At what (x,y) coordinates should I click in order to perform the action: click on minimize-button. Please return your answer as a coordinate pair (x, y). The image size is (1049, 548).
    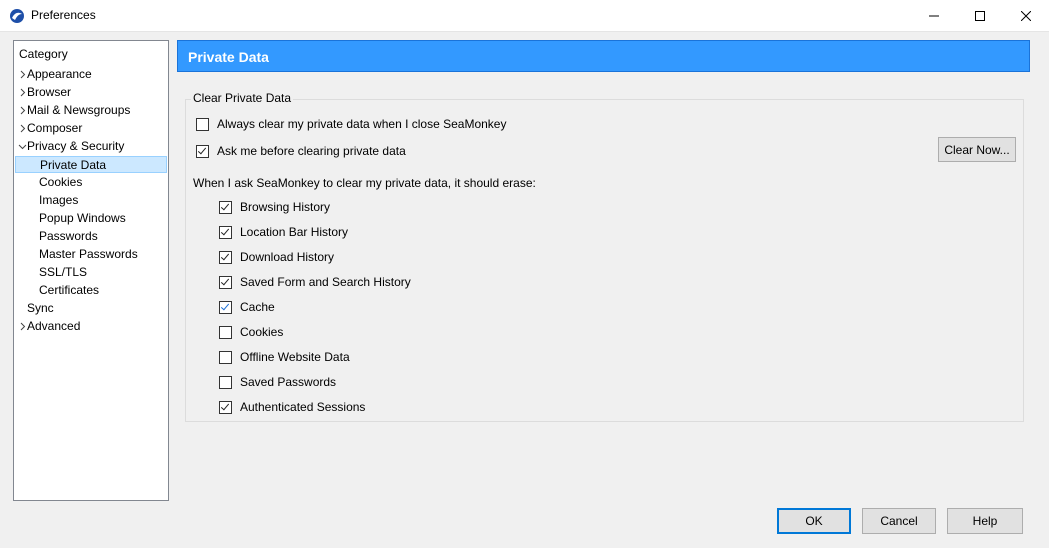
    Looking at the image, I should click on (934, 15).